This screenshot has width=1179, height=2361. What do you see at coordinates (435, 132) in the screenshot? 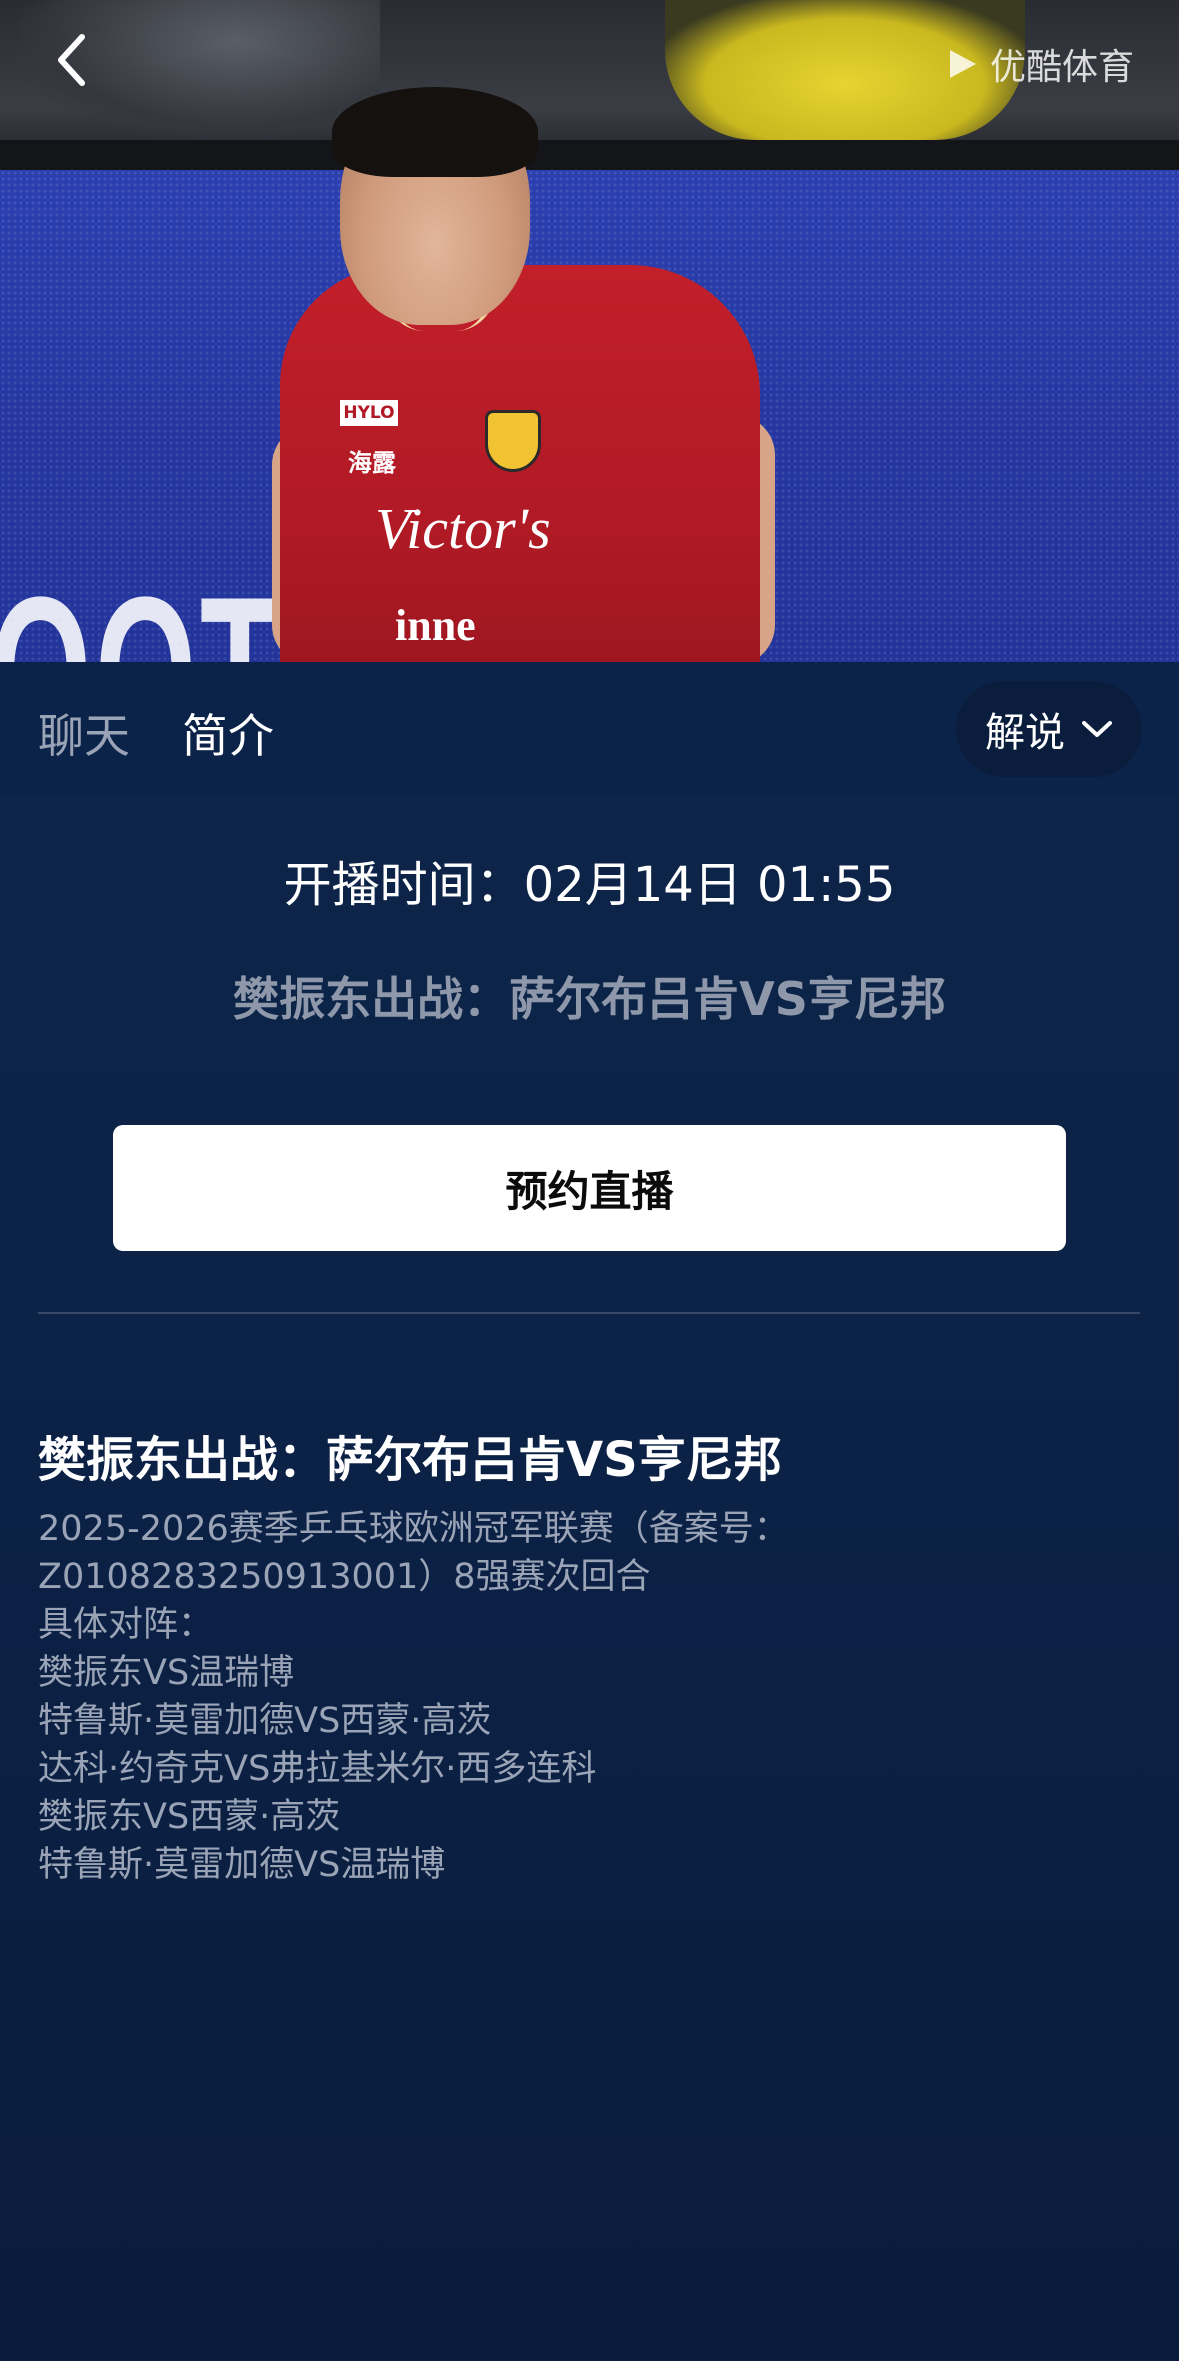
I see `player-hair` at bounding box center [435, 132].